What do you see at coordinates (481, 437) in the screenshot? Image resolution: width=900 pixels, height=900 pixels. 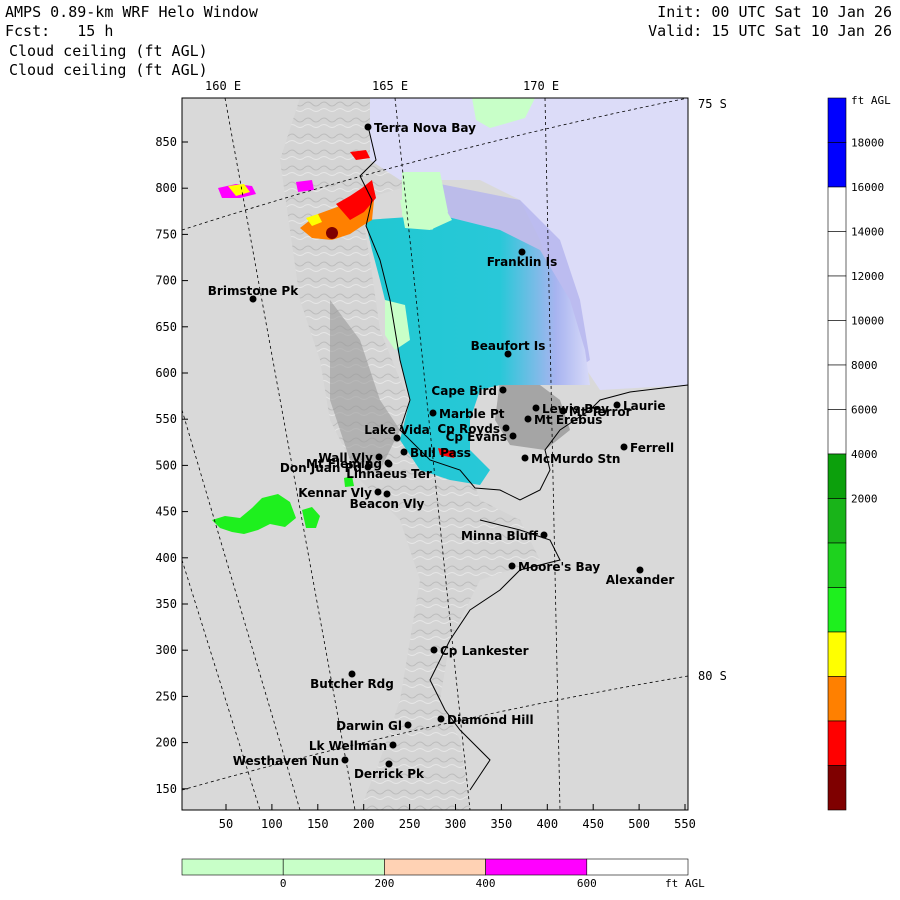 I see `station-marker: Cp Evans` at bounding box center [481, 437].